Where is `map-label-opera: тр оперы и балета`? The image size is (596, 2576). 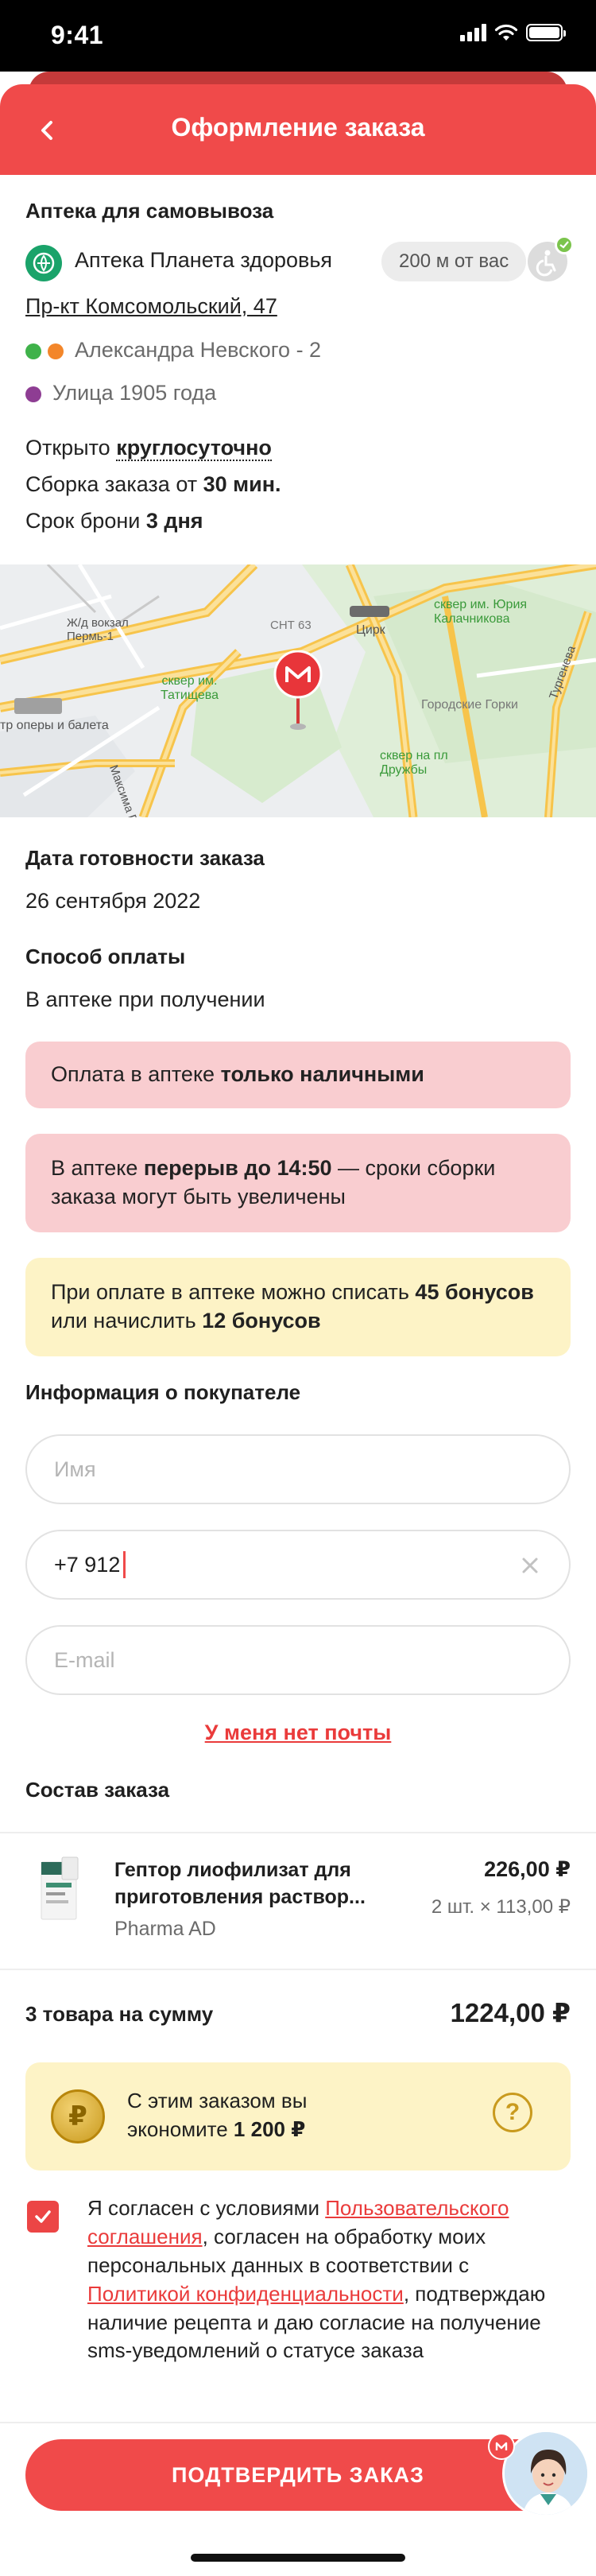
map-label-opera: тр оперы и балета is located at coordinates (54, 726).